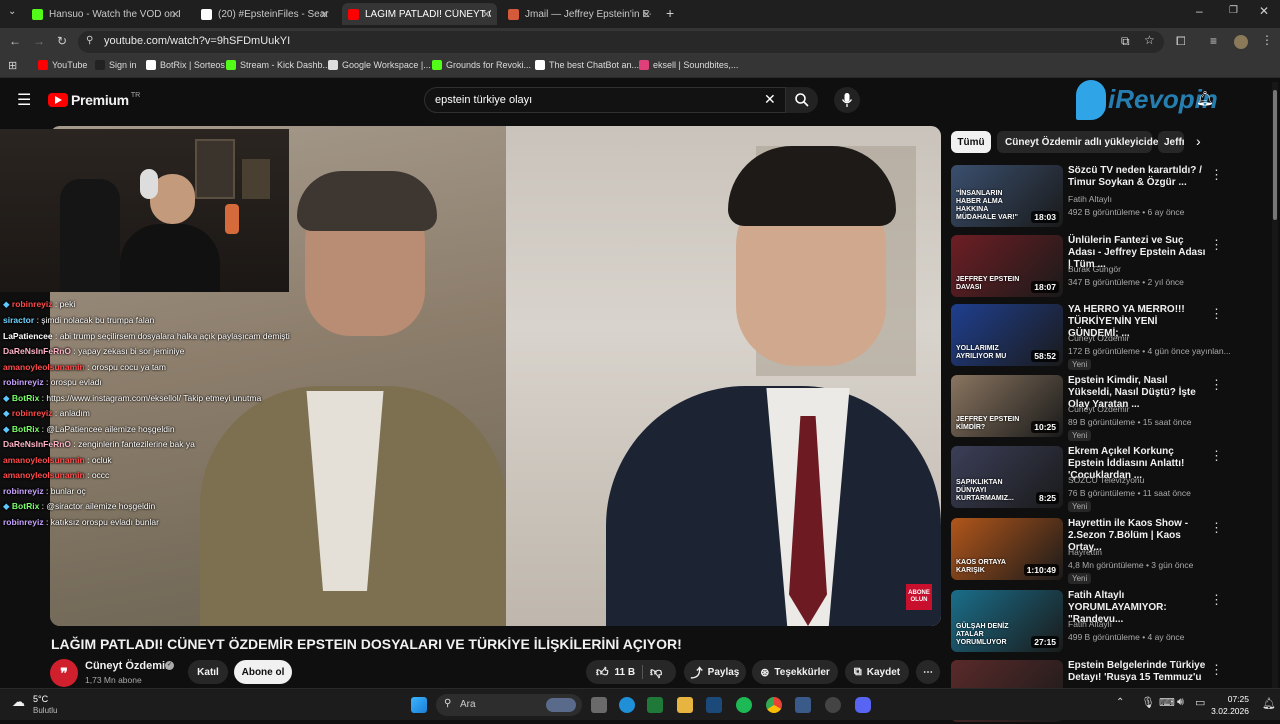  Describe the element at coordinates (1106, 480) in the screenshot. I see `recommended-channel: SÖZCÜ Televizyonu` at that location.